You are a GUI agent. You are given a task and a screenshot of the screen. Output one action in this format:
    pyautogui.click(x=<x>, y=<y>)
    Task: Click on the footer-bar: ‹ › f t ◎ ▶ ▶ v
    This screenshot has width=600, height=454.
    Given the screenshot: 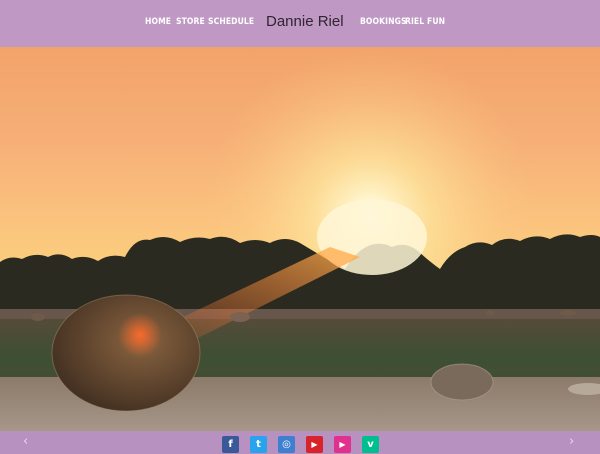 What is the action you would take?
    pyautogui.click(x=300, y=442)
    